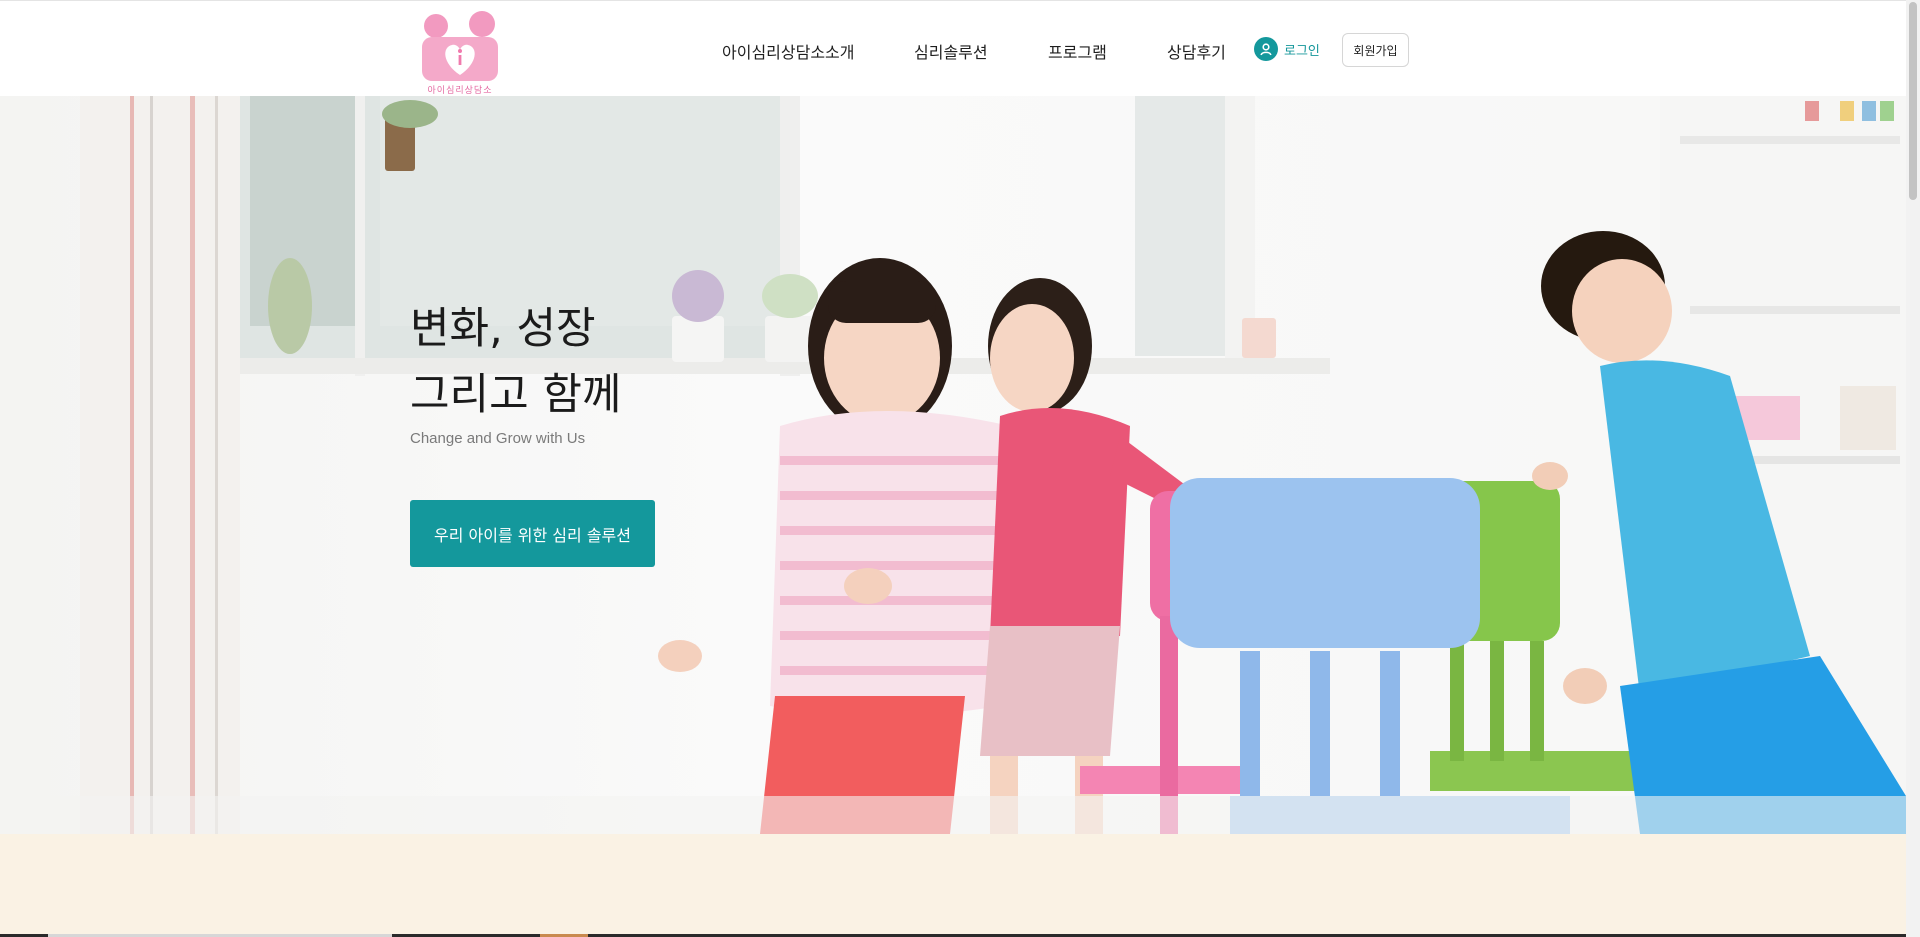 This screenshot has width=1920, height=937. What do you see at coordinates (516, 395) in the screenshot?
I see `hero-title-line2: 그리고 함께` at bounding box center [516, 395].